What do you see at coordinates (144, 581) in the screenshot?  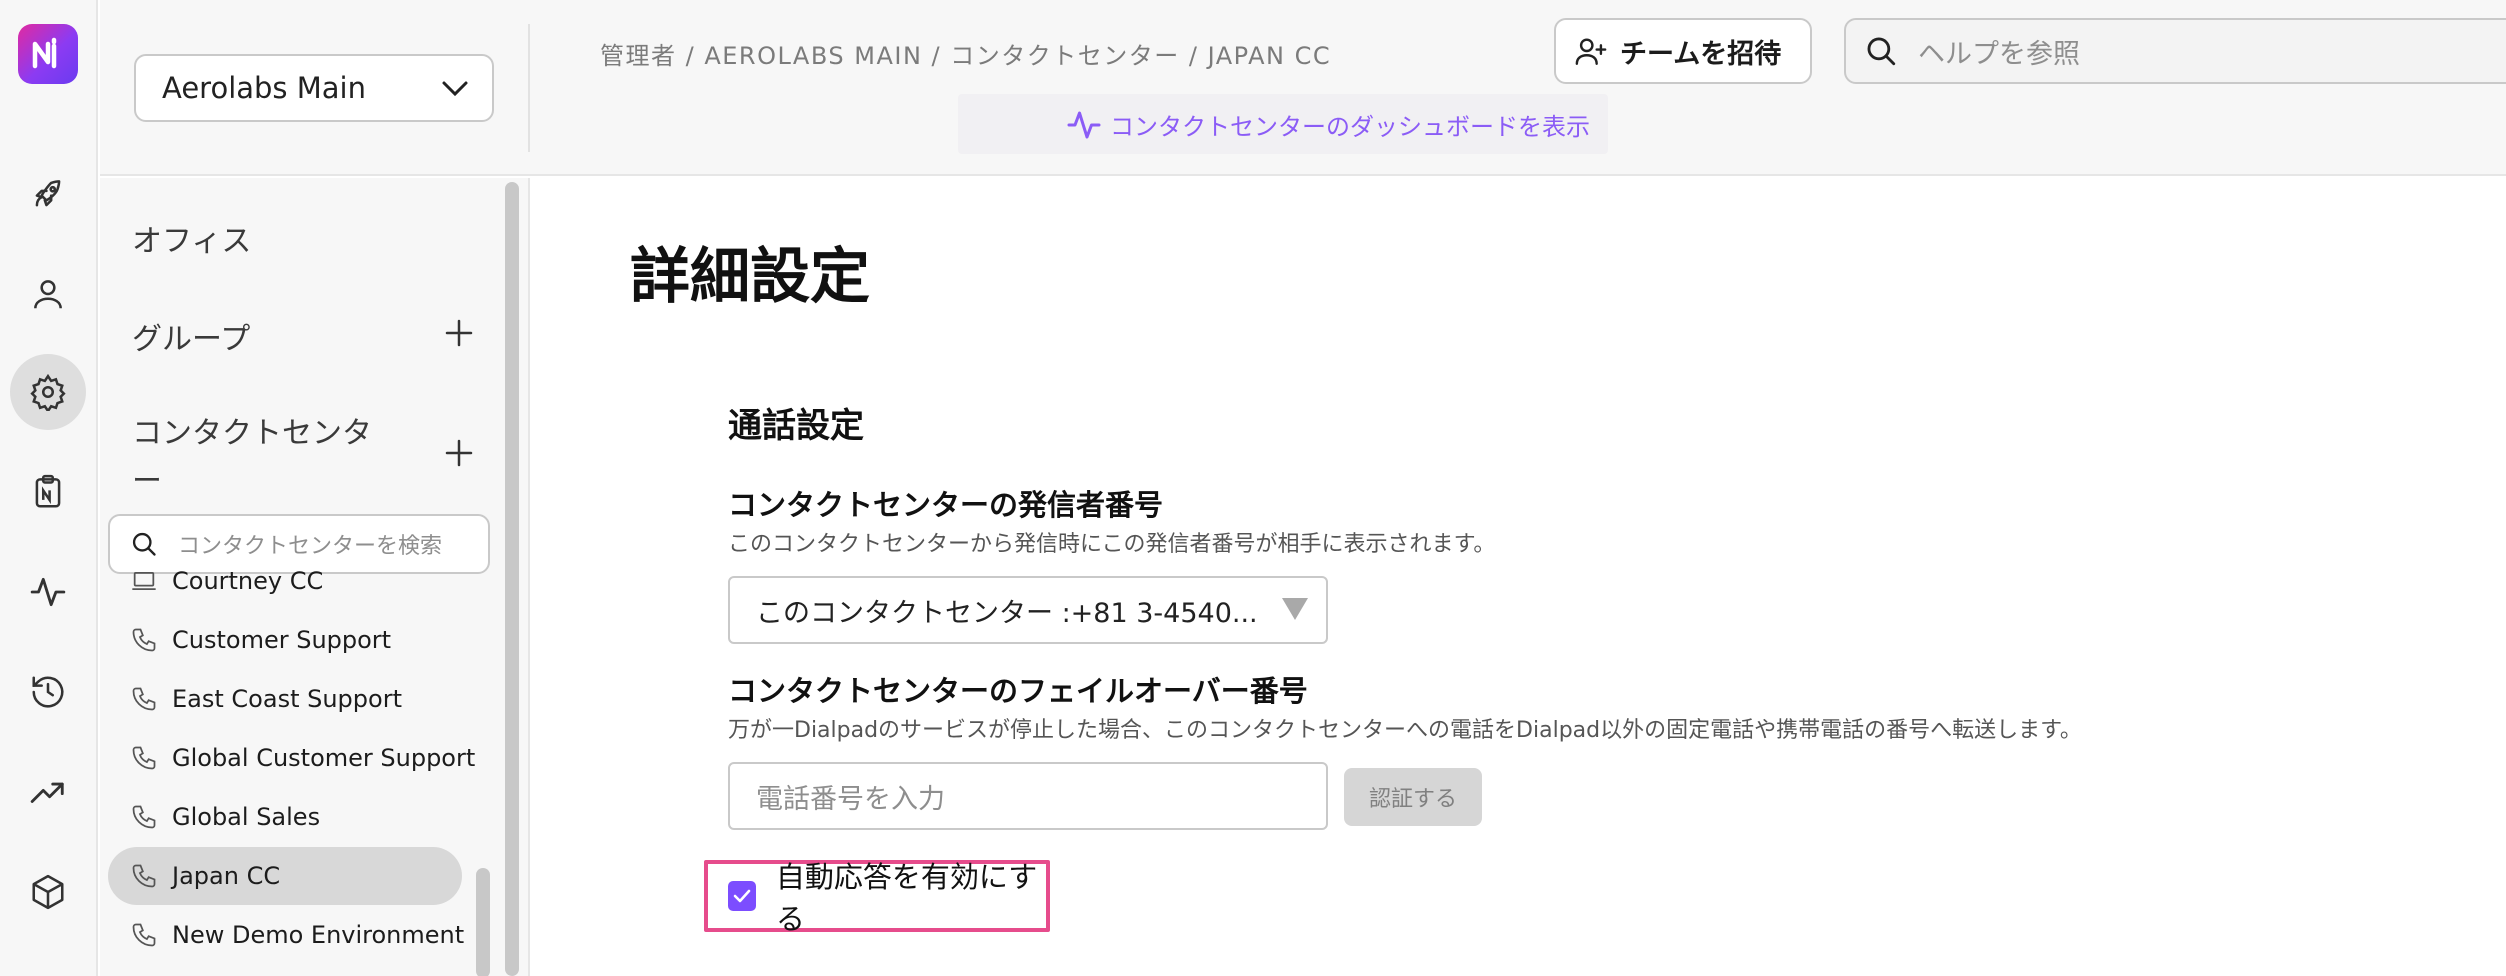 I see `laptop-icon` at bounding box center [144, 581].